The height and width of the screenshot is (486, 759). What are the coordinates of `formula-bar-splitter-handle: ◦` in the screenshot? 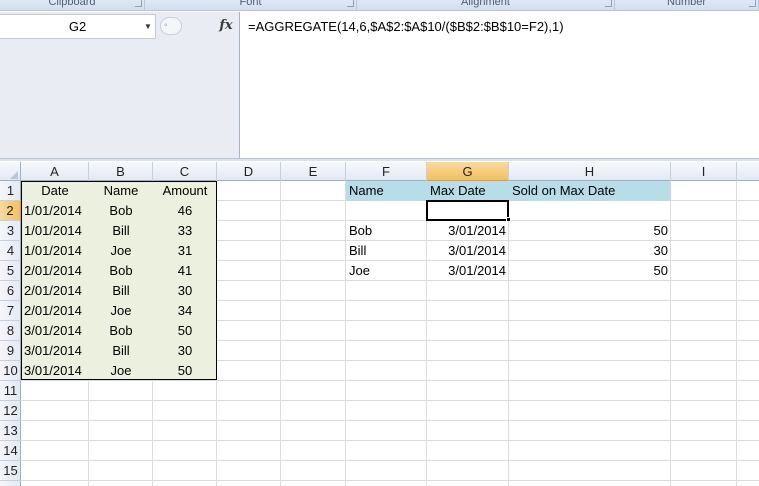 It's located at (171, 26).